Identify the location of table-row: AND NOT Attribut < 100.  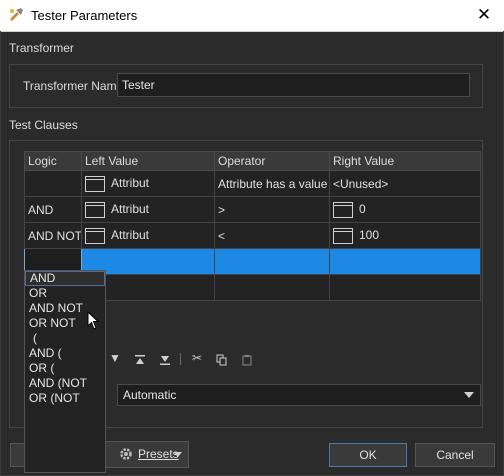
(252, 235).